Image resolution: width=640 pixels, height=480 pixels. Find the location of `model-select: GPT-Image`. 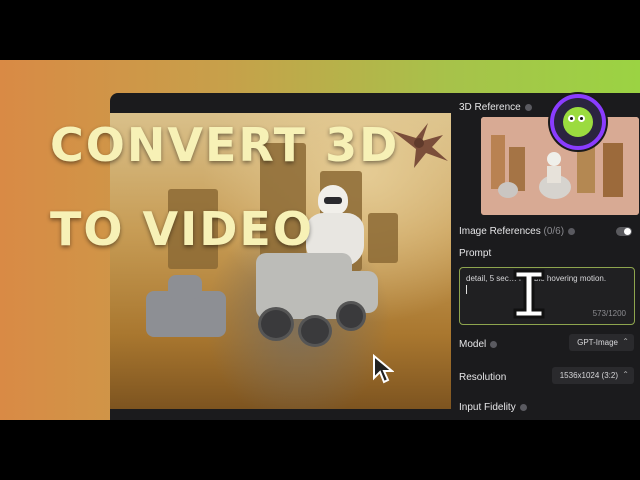

model-select: GPT-Image is located at coordinates (601, 342).